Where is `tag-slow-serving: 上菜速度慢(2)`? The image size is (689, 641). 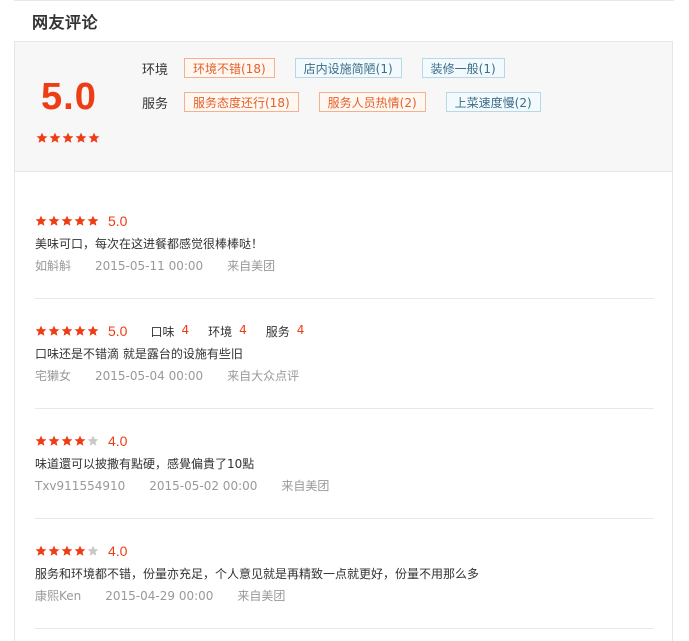
tag-slow-serving: 上菜速度慢(2) is located at coordinates (493, 102).